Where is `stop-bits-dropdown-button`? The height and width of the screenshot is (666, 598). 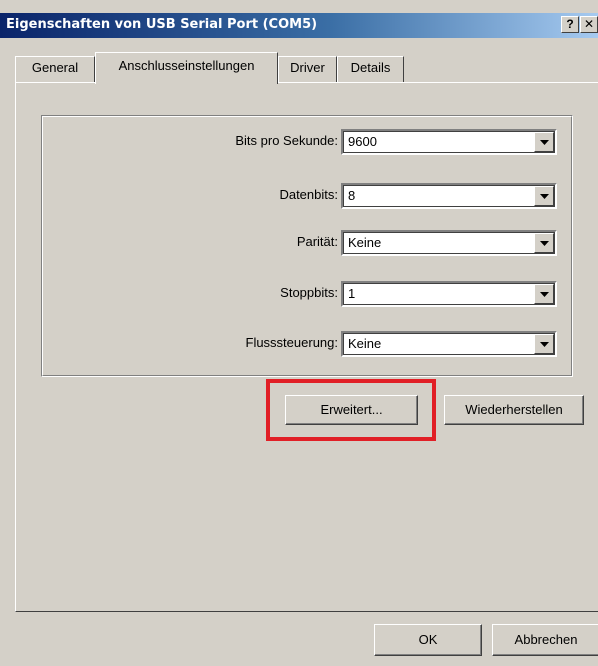 stop-bits-dropdown-button is located at coordinates (544, 294).